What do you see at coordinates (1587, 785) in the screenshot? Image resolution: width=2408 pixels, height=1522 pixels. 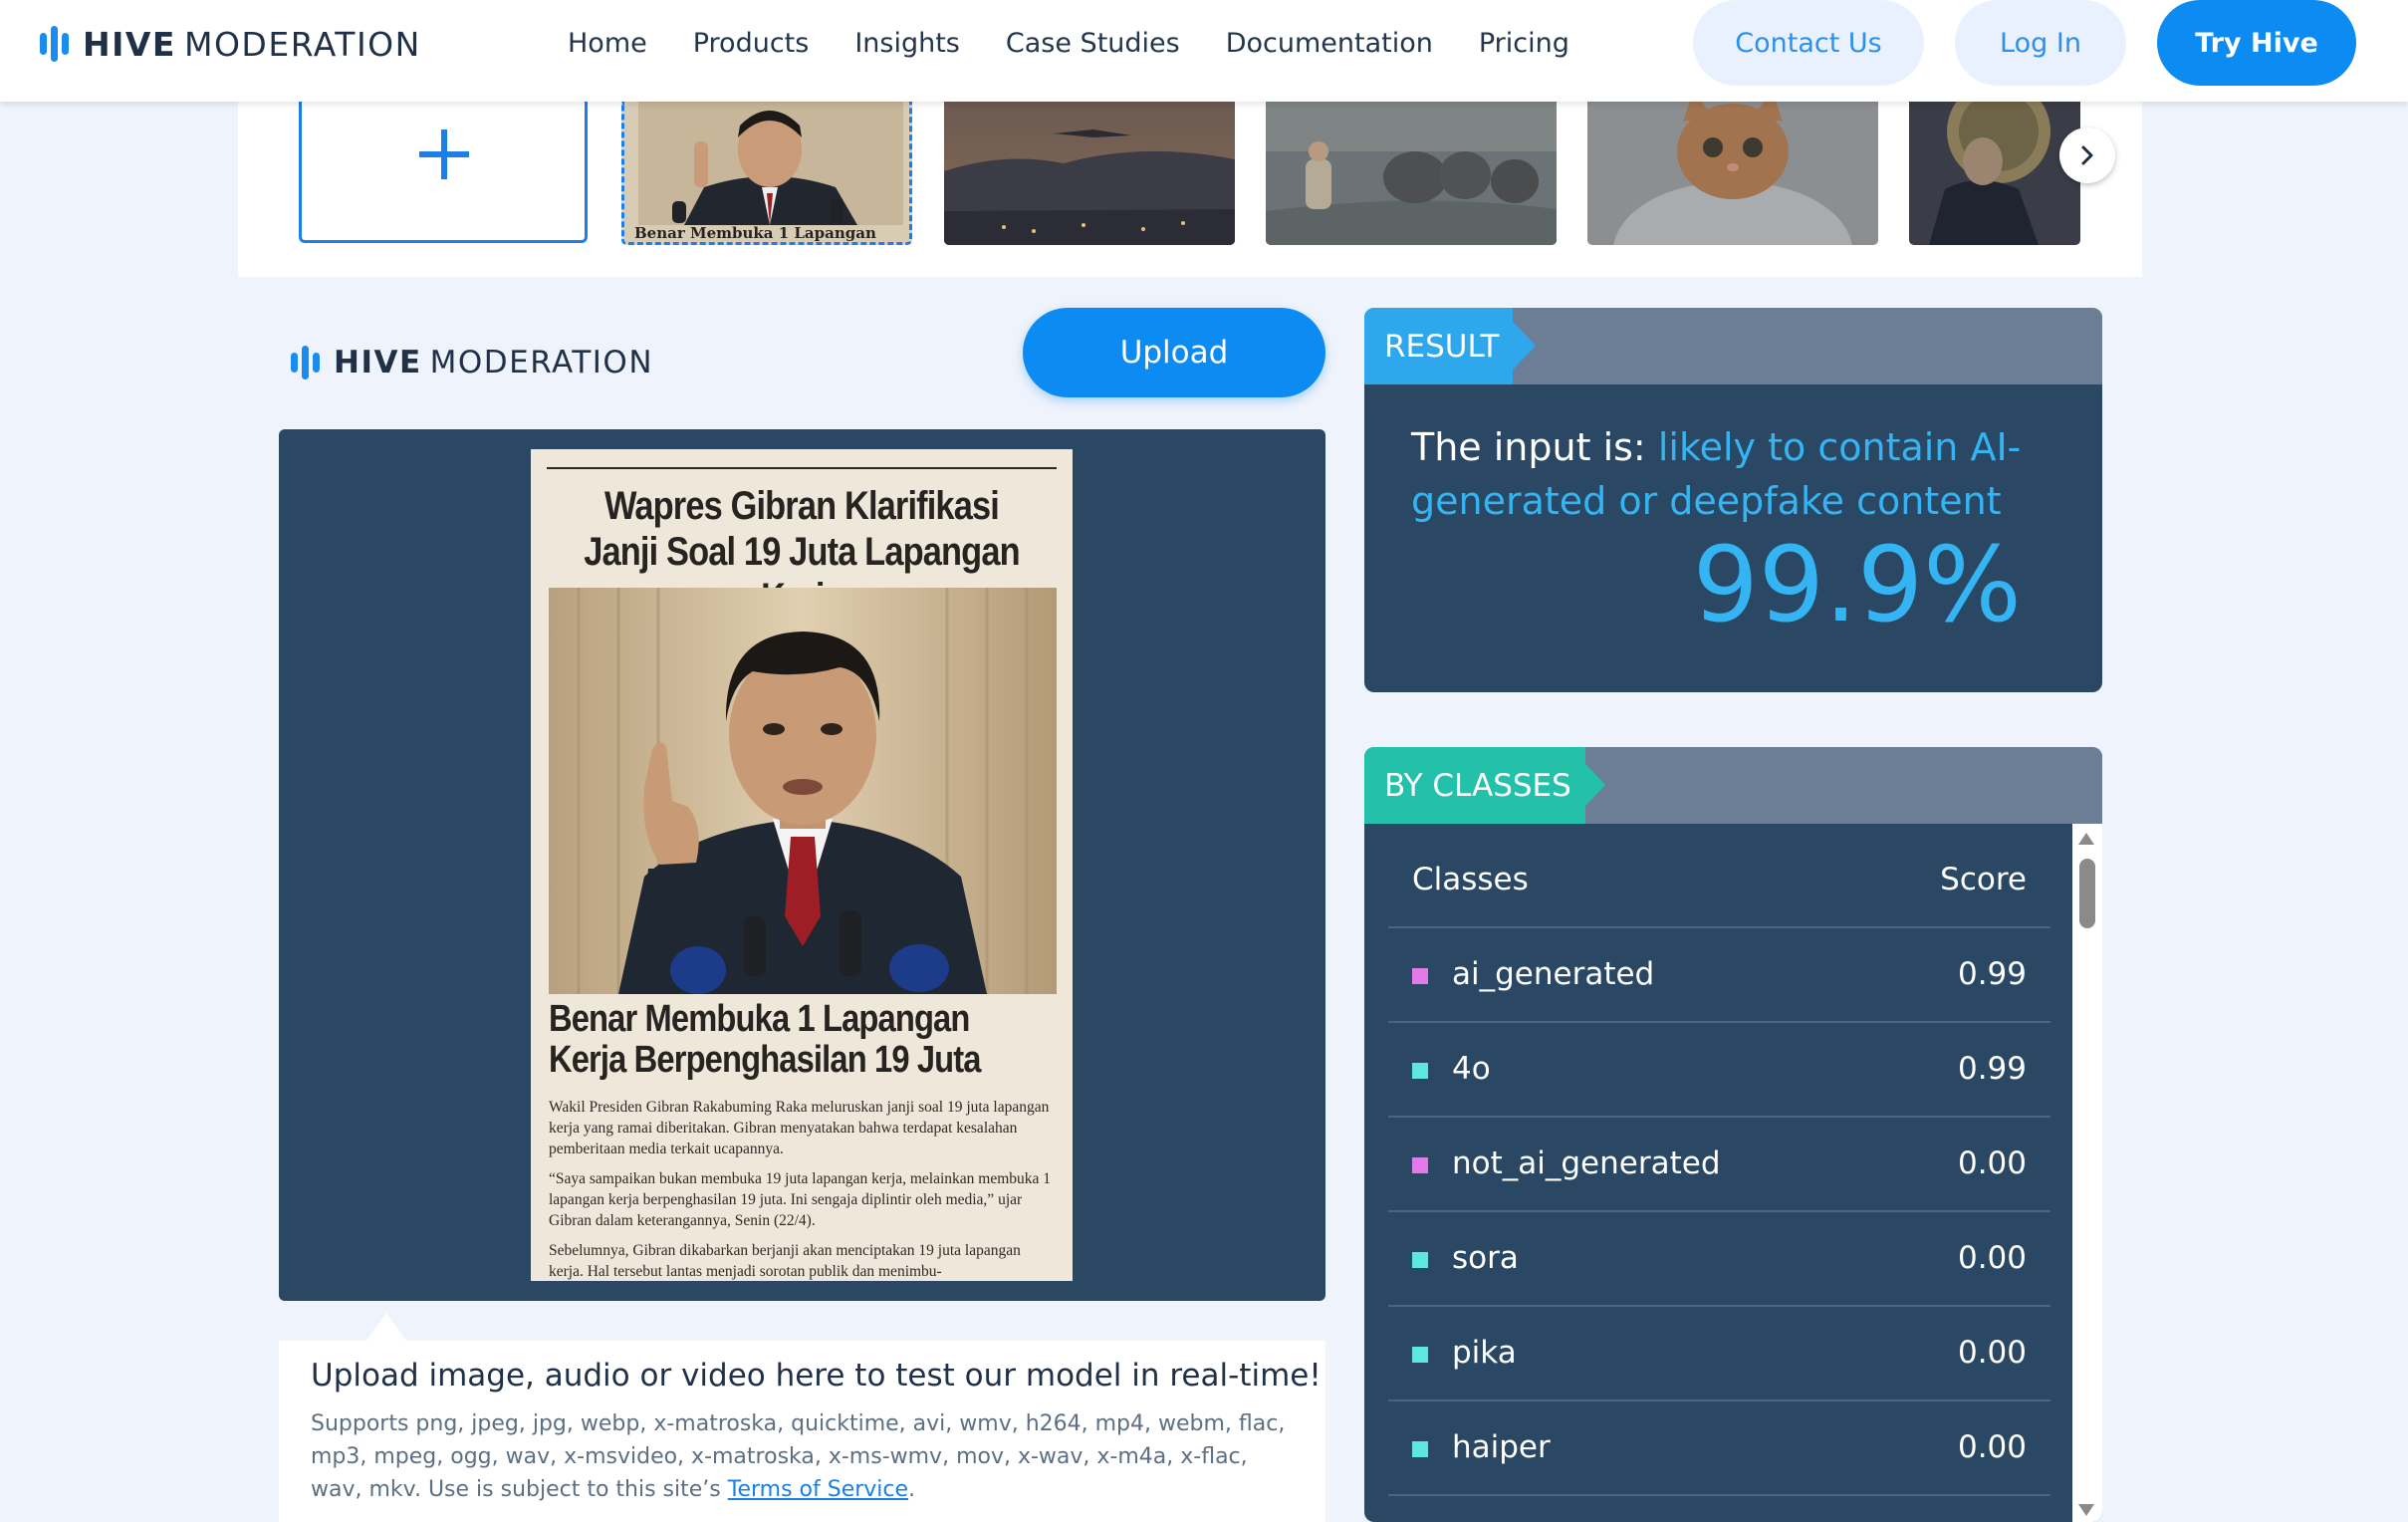 I see `classes-tag-arrow` at bounding box center [1587, 785].